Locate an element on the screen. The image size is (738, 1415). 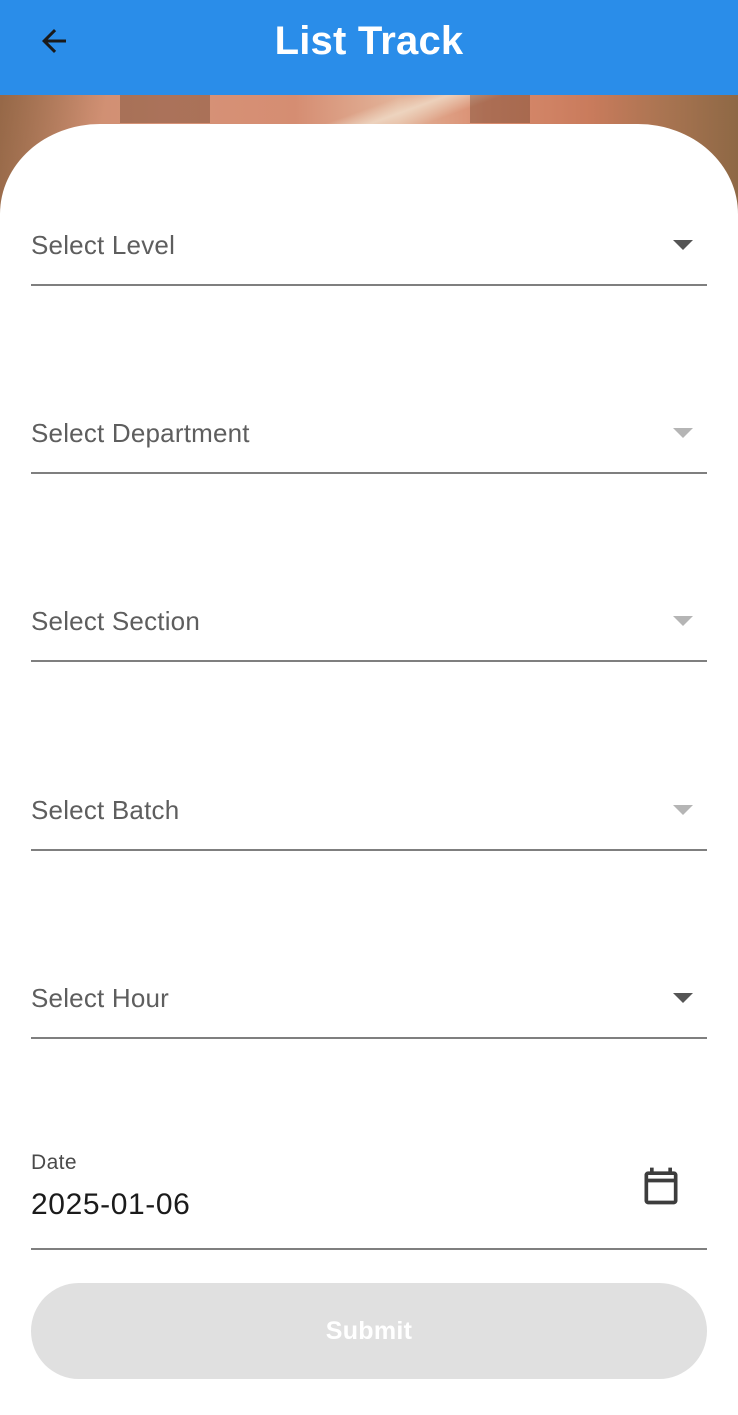
select-level-dropdown: Select Level is located at coordinates (369, 257).